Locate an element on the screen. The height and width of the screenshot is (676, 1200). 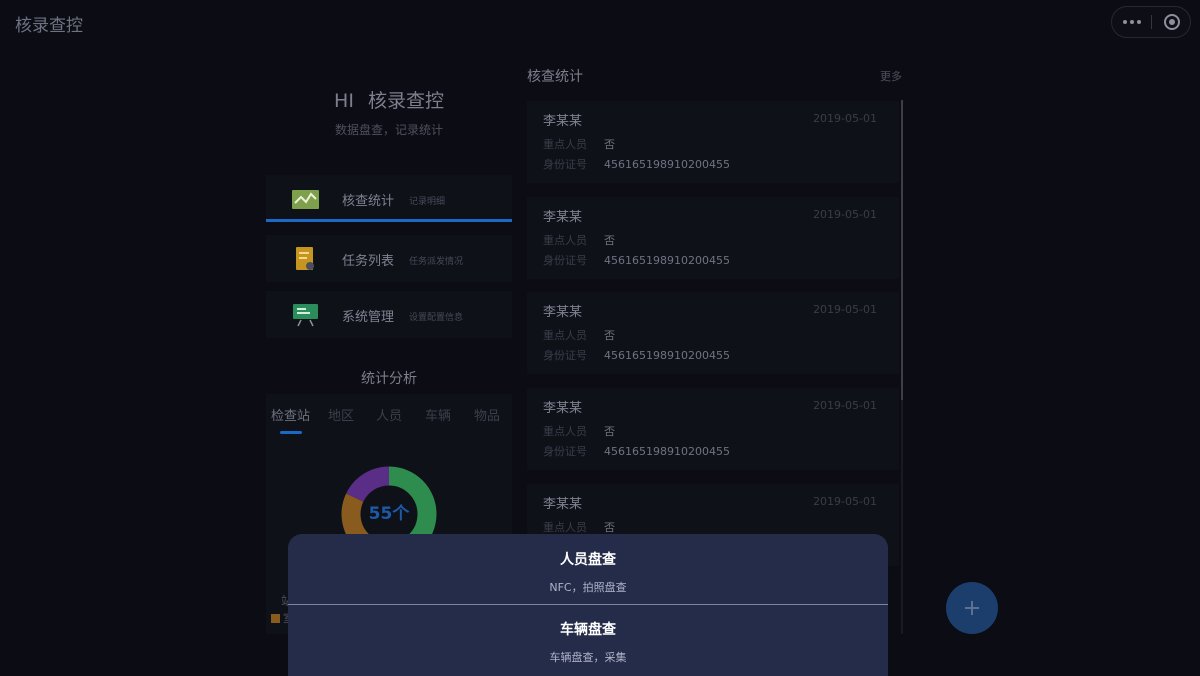
donut-center-label: 55个 is located at coordinates (389, 514).